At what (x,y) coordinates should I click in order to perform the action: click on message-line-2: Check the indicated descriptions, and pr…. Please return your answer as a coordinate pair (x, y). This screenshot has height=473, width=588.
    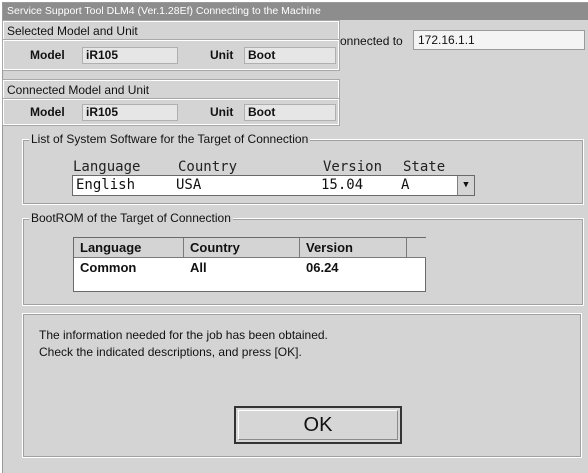
    Looking at the image, I should click on (170, 352).